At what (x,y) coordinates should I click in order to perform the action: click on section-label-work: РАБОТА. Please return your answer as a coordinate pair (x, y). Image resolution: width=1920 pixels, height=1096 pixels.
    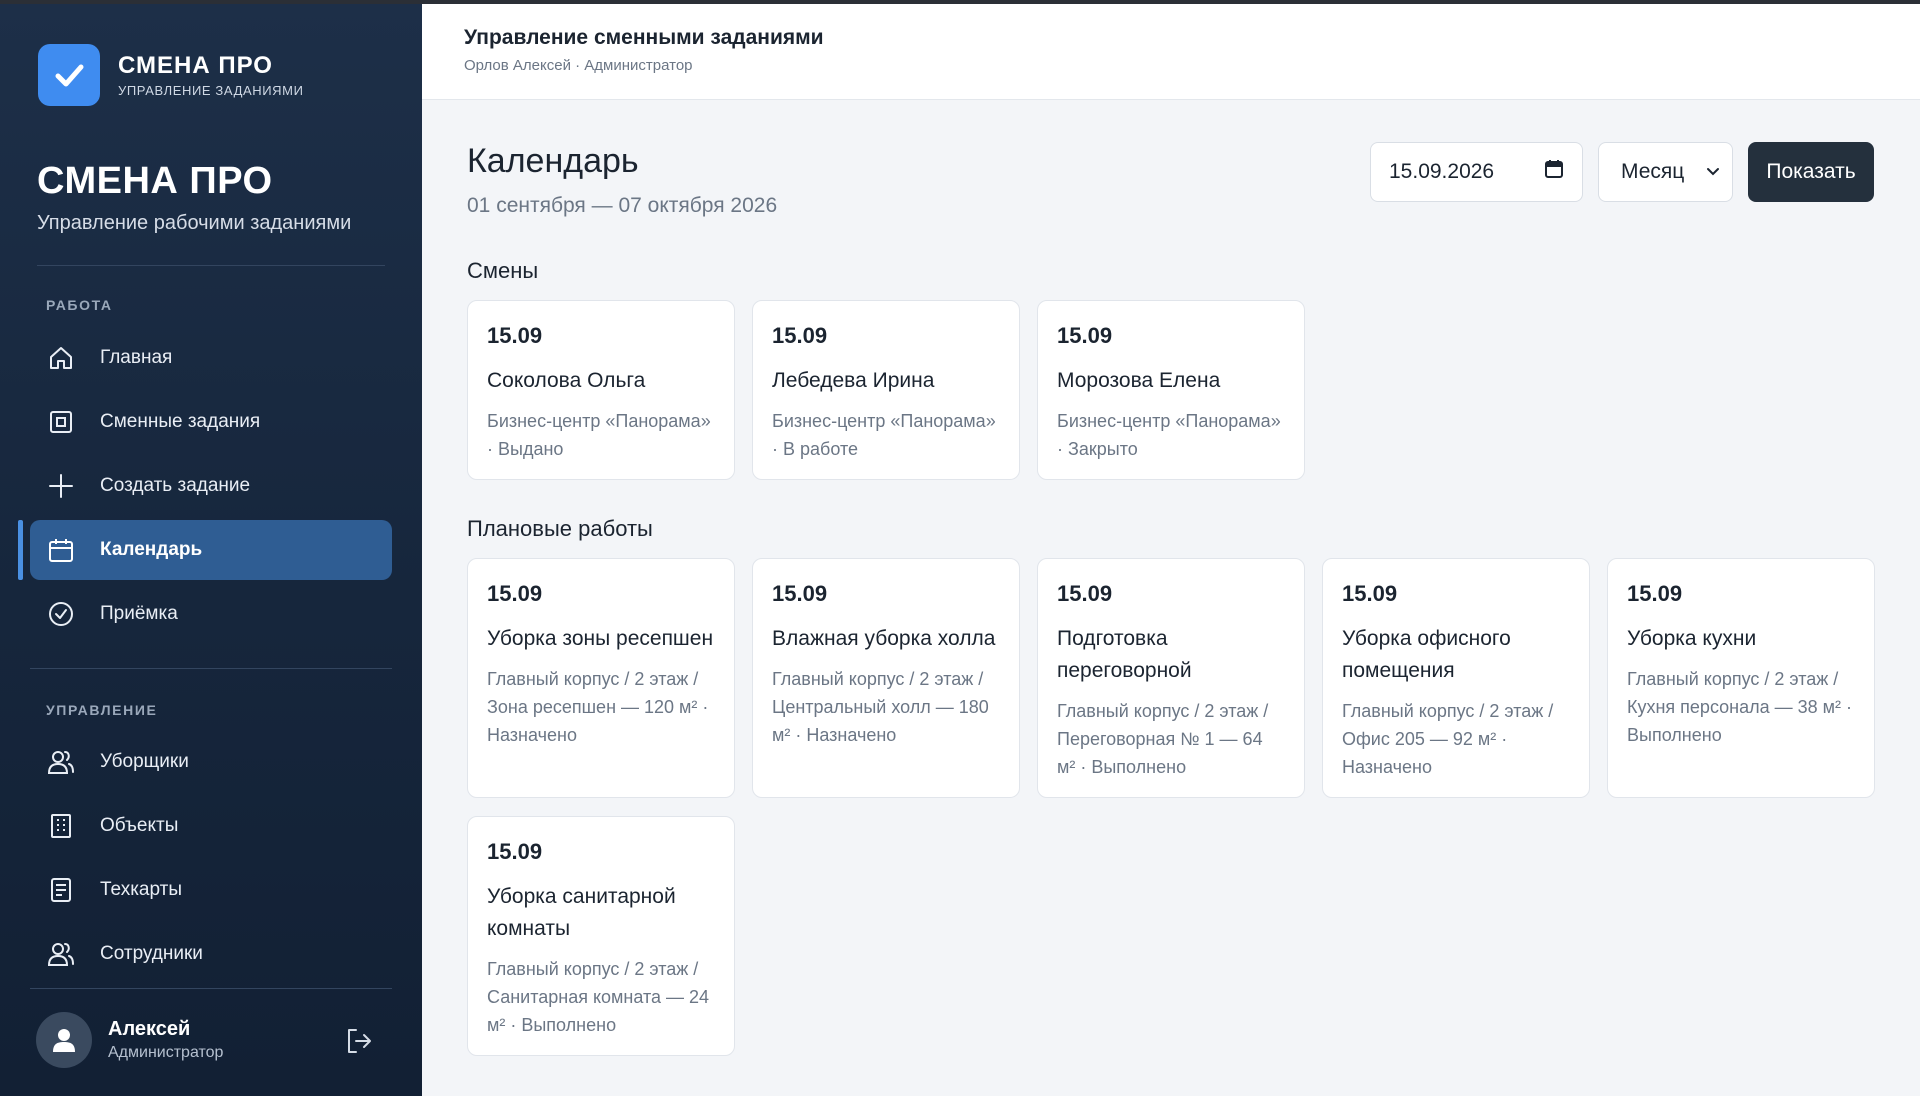
    Looking at the image, I should click on (79, 305).